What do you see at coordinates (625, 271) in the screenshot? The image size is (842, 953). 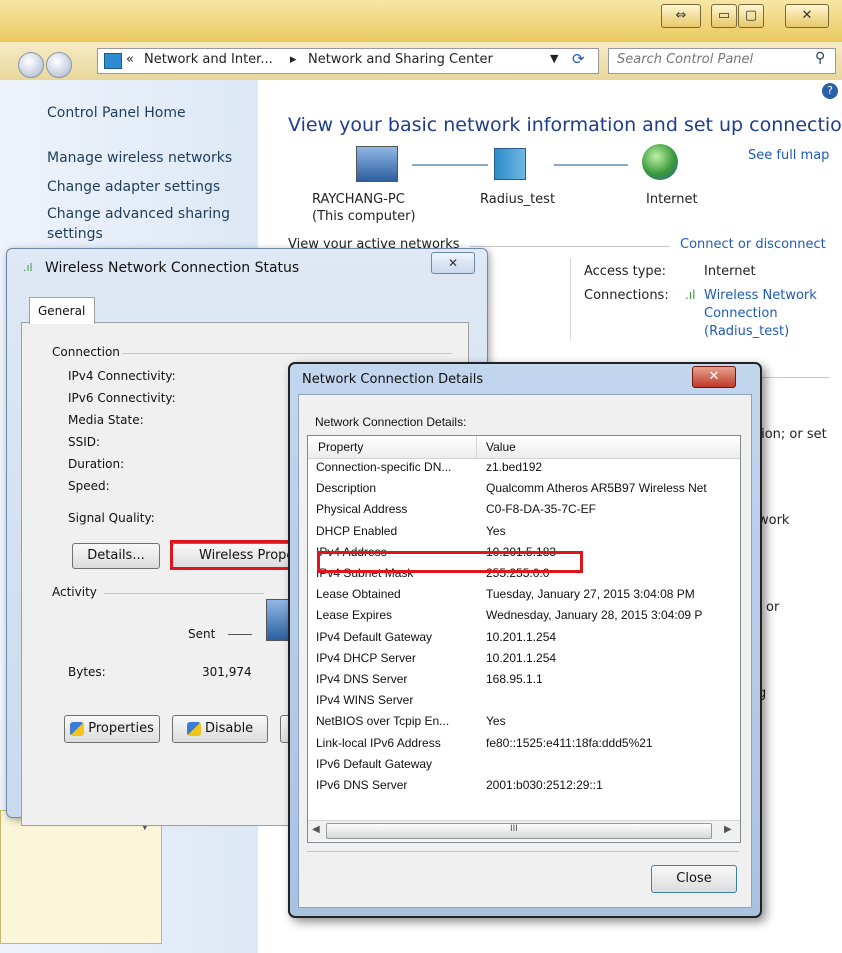 I see `access-type-label: Access type:` at bounding box center [625, 271].